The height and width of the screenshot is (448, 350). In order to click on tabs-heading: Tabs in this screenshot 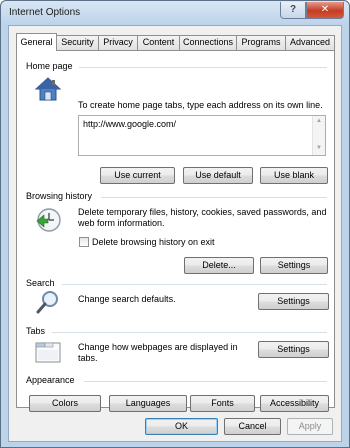, I will do `click(36, 331)`.